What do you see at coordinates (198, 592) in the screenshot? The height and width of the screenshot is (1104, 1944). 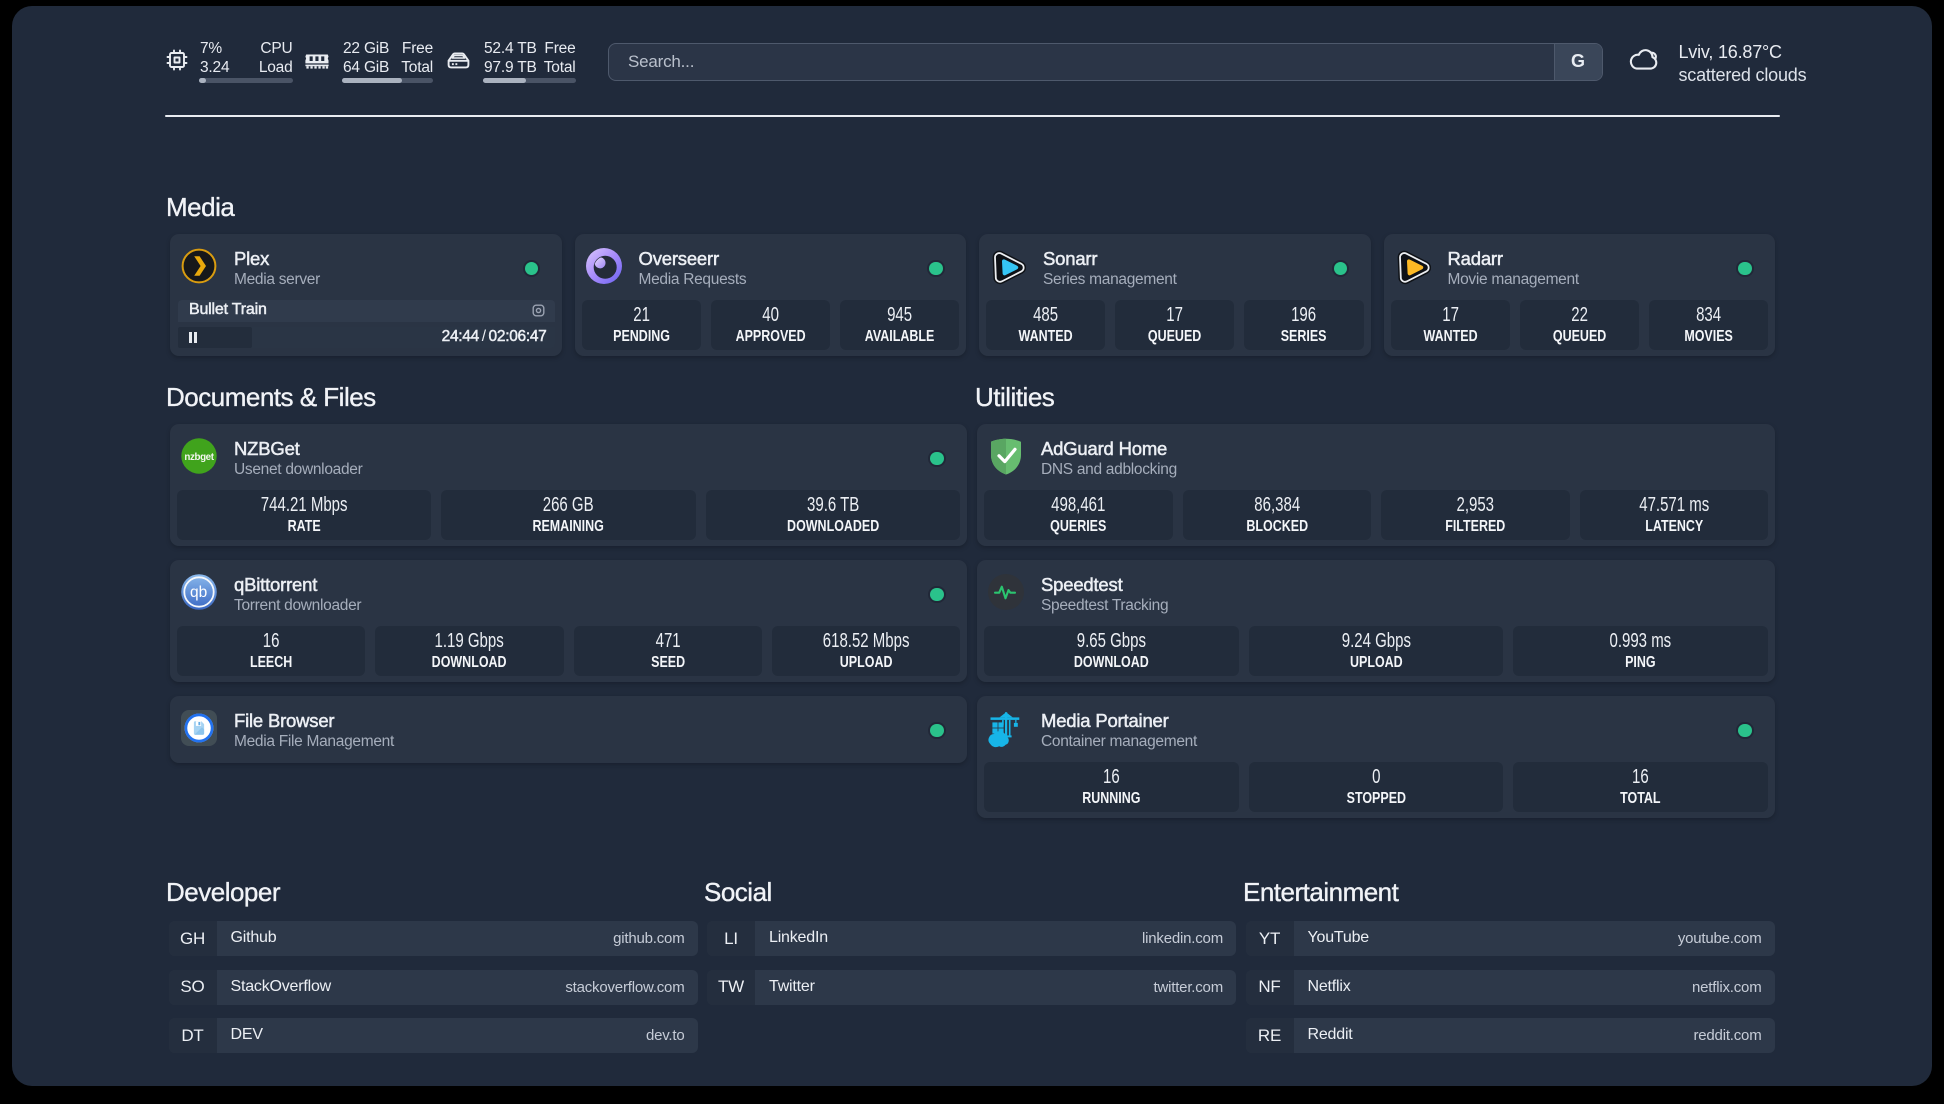 I see `svg-text: qb` at bounding box center [198, 592].